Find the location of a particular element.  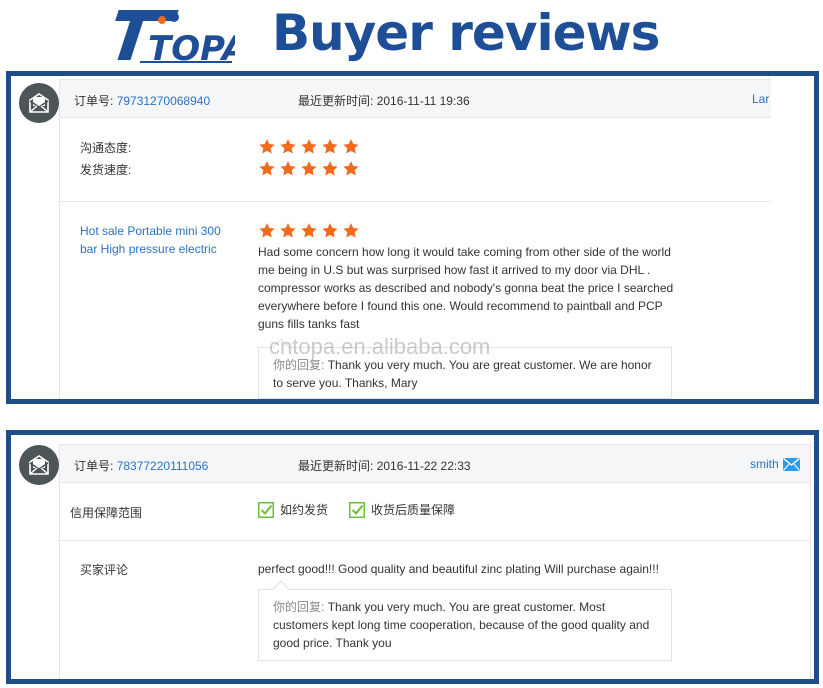

watermark: cntopa.en.alibaba.com is located at coordinates (380, 346).